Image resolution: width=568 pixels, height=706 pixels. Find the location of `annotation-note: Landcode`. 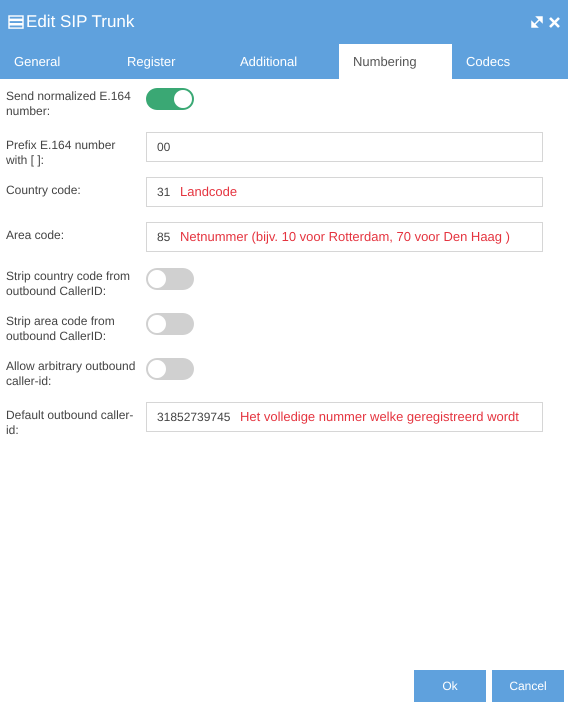

annotation-note: Landcode is located at coordinates (209, 192).